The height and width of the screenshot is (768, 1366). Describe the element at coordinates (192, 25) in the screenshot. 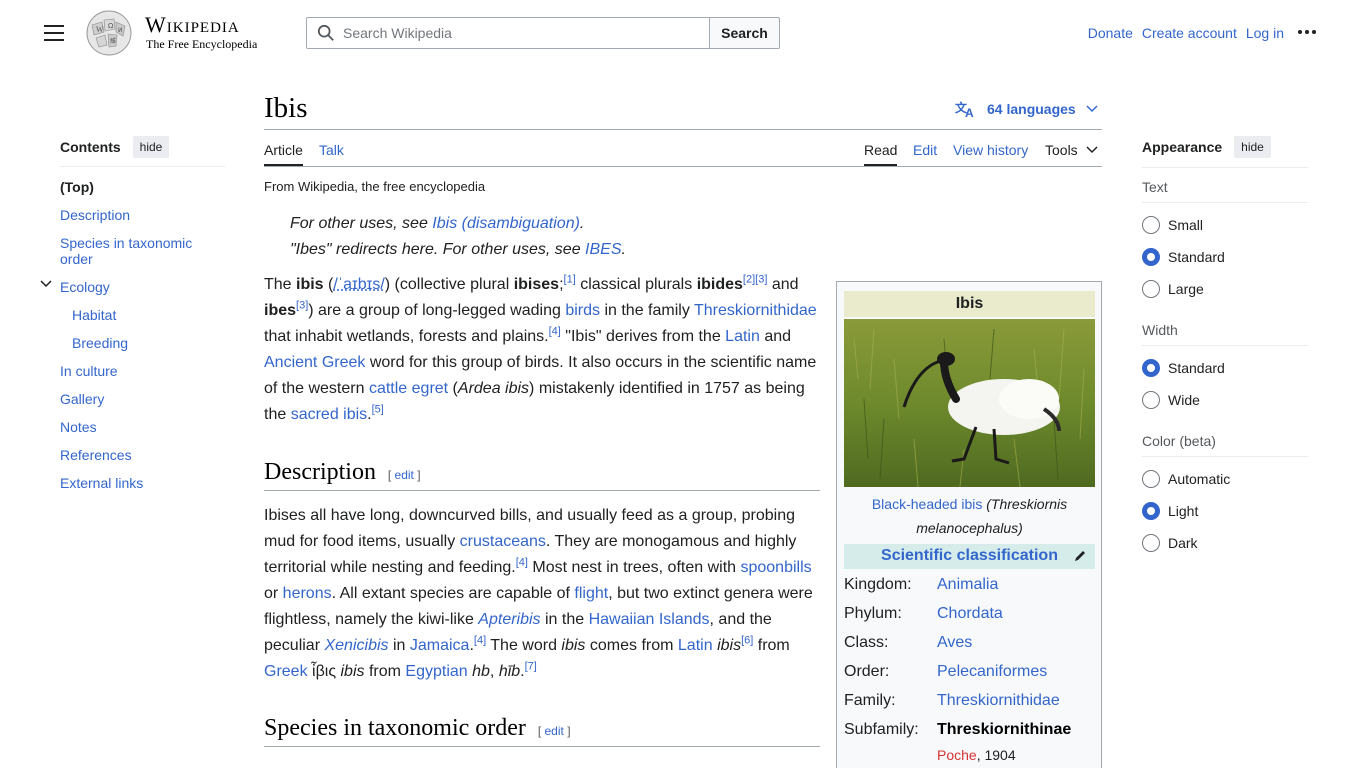

I see `wikipedia-wordmark: Wikipedia` at that location.